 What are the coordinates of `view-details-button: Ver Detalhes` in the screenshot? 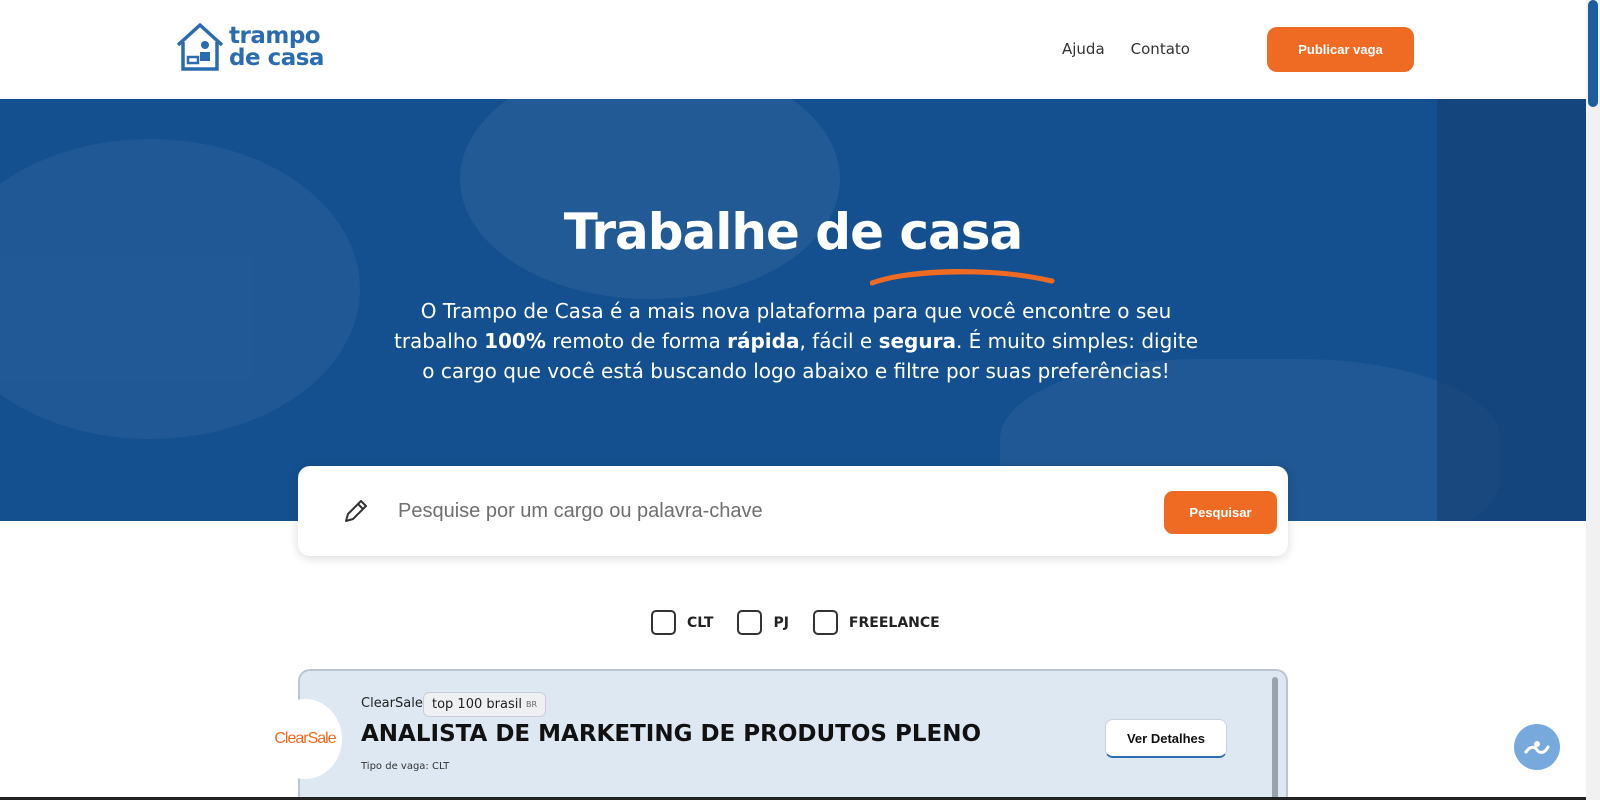 It's located at (1166, 738).